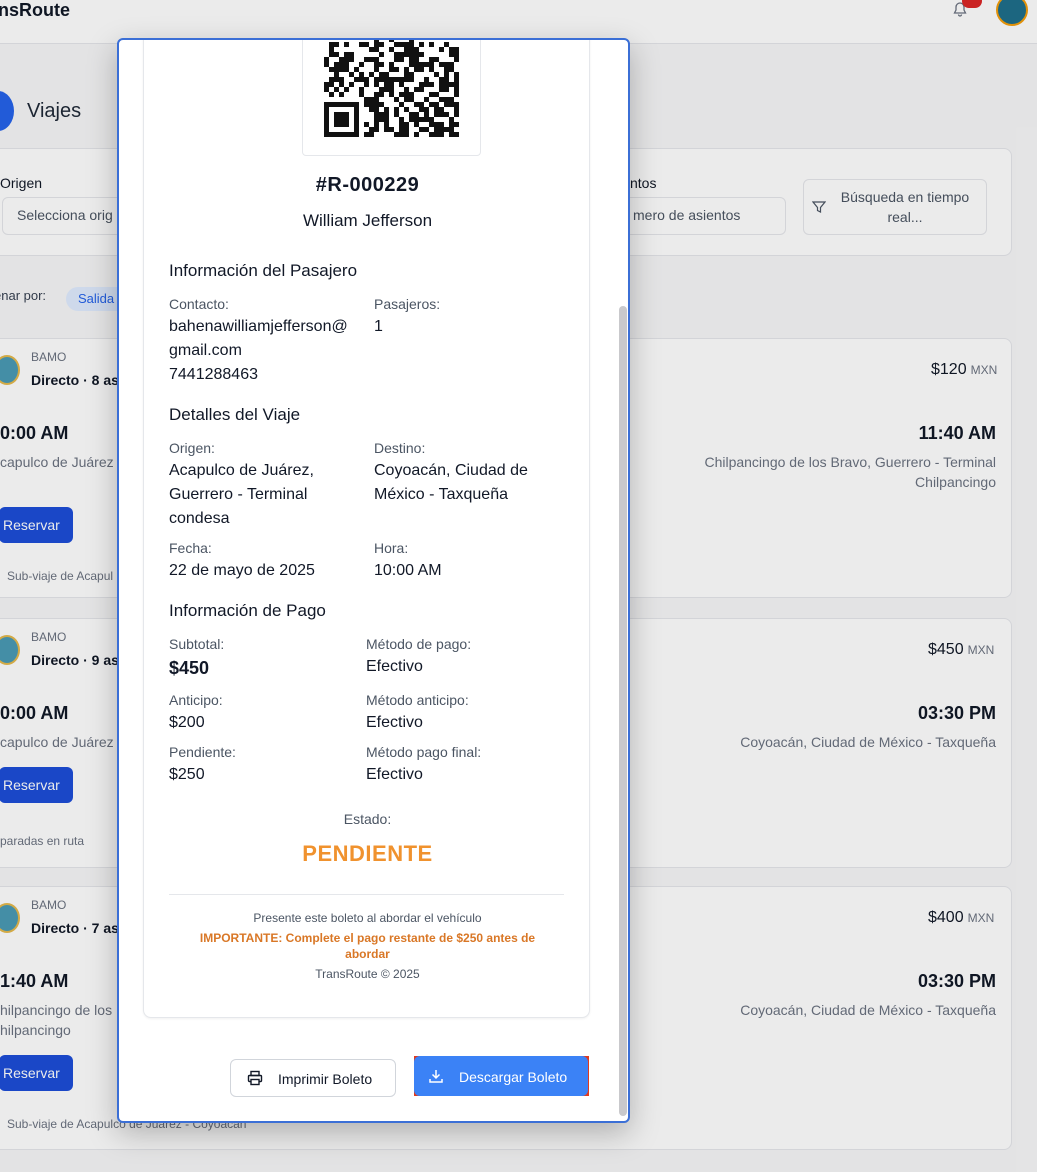 The image size is (1037, 1172). What do you see at coordinates (436, 1076) in the screenshot?
I see `download-icon` at bounding box center [436, 1076].